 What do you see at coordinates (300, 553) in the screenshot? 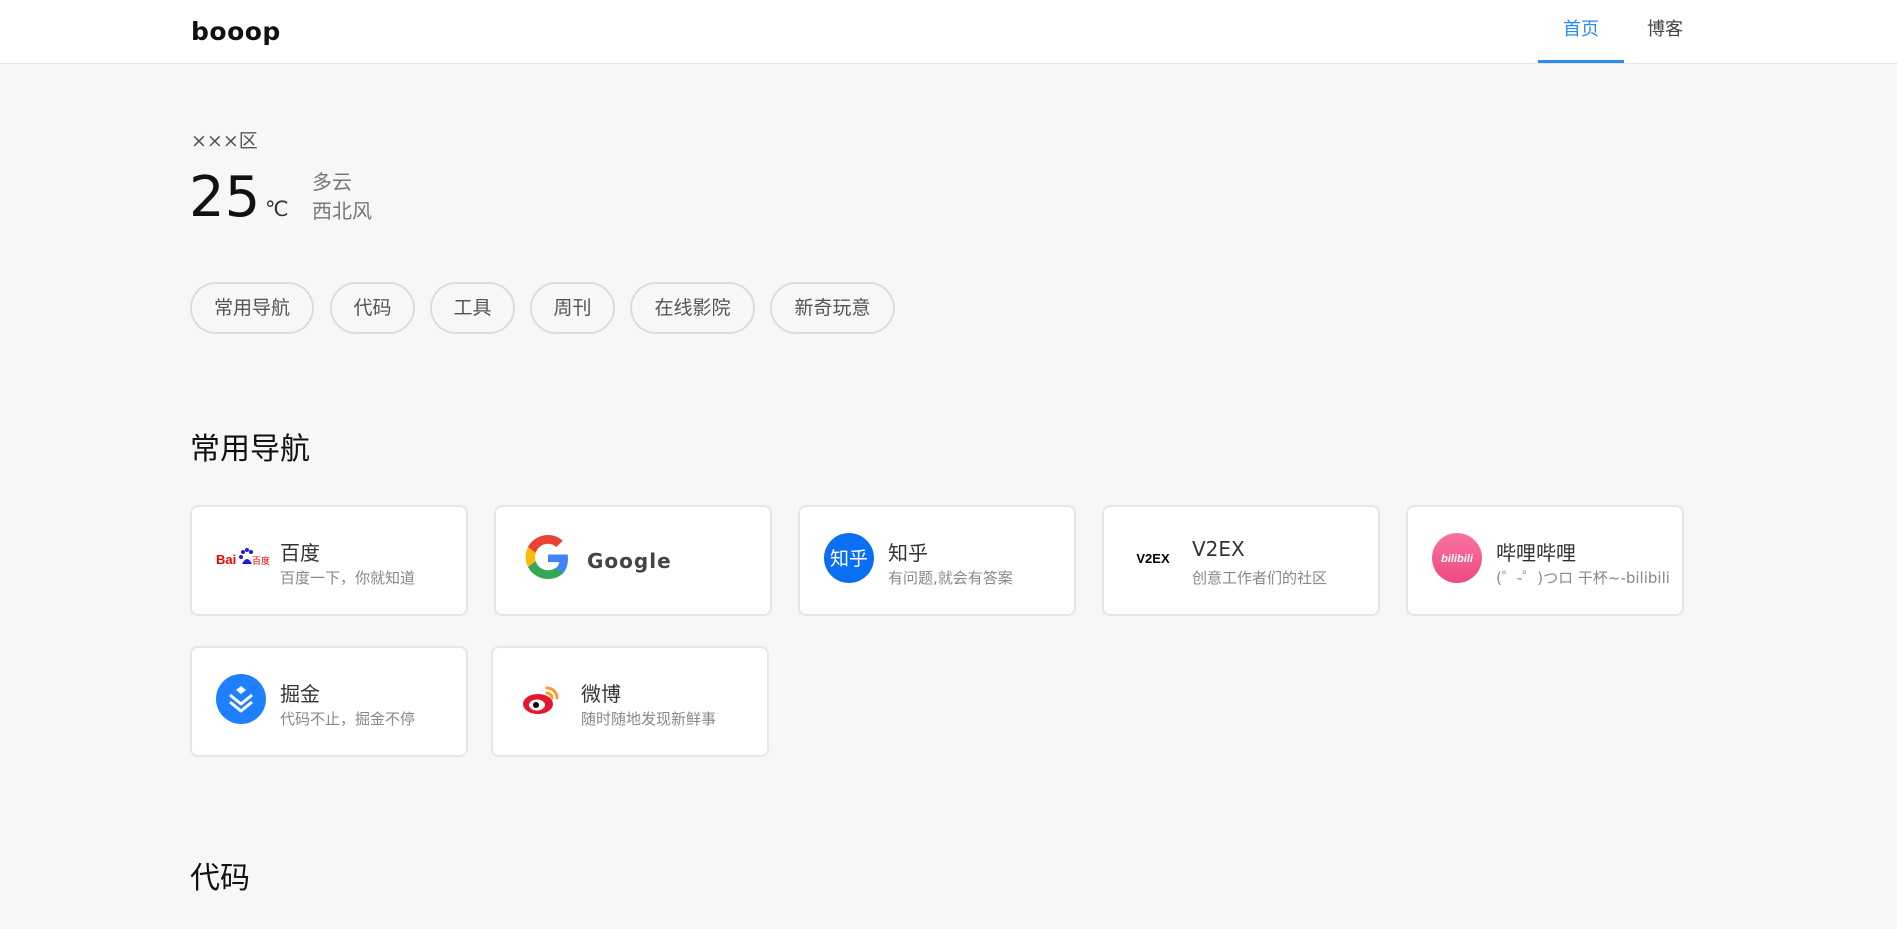
I see `card-name: 百度` at bounding box center [300, 553].